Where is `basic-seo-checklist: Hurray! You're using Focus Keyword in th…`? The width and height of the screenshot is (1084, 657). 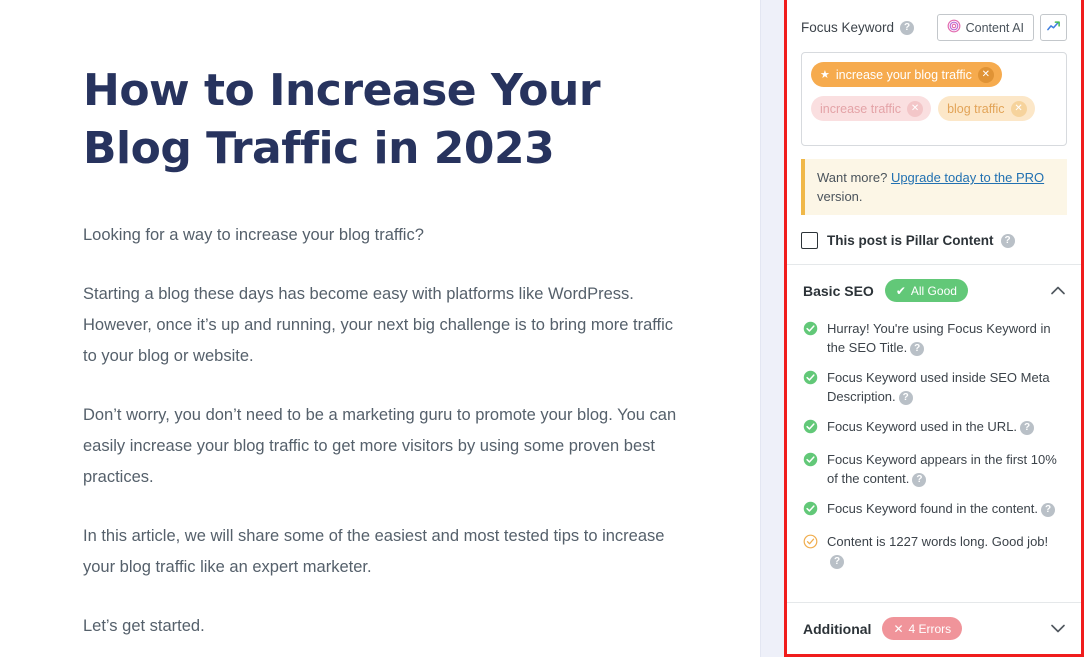
basic-seo-checklist: Hurray! You're using Focus Keyword in th… is located at coordinates (934, 453).